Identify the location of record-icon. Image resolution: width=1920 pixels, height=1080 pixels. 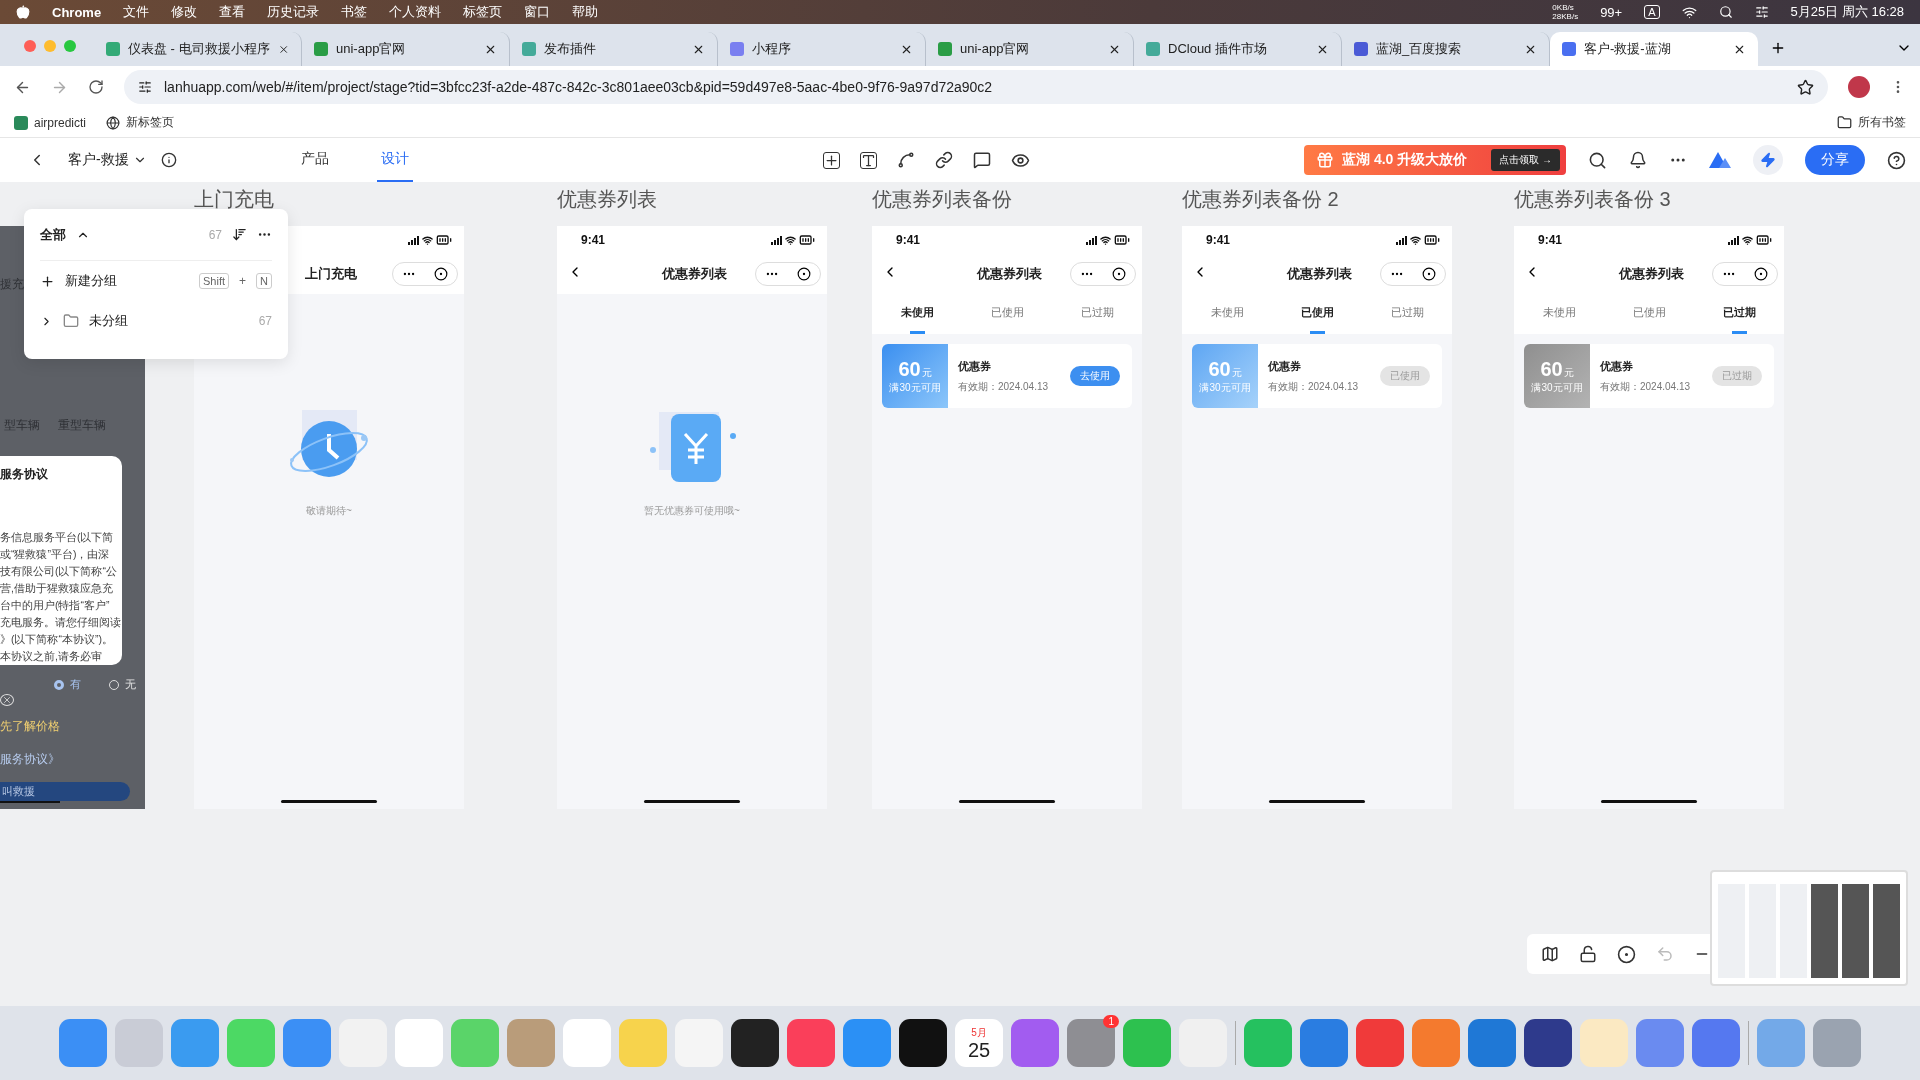
(1626, 954).